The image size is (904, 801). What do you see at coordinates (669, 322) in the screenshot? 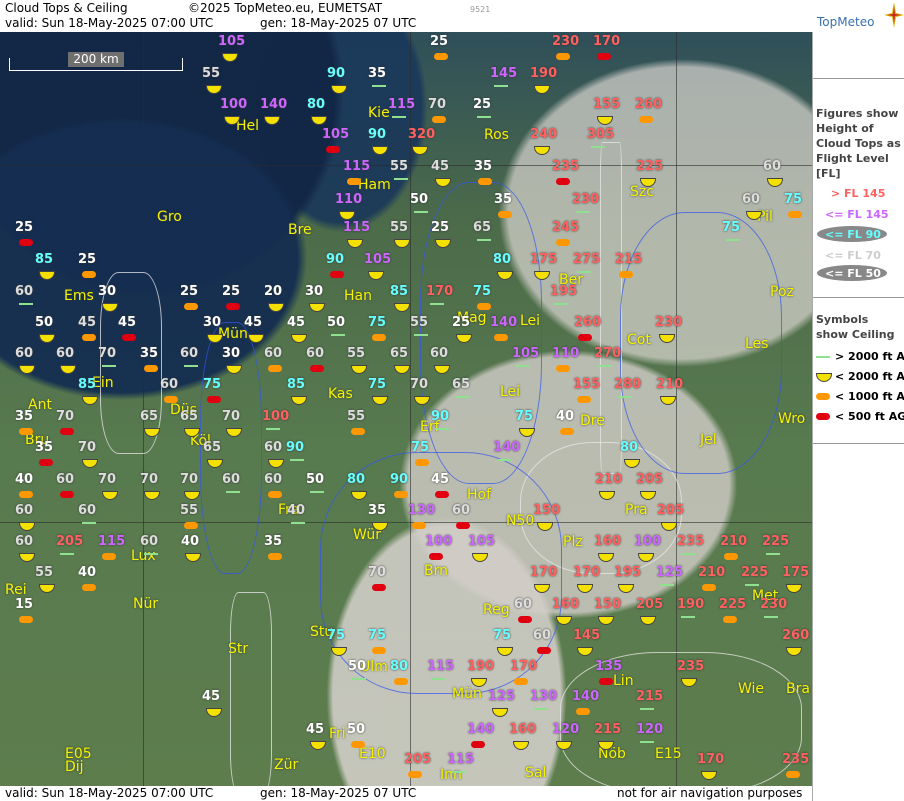
I see `cloud-top-value: 230` at bounding box center [669, 322].